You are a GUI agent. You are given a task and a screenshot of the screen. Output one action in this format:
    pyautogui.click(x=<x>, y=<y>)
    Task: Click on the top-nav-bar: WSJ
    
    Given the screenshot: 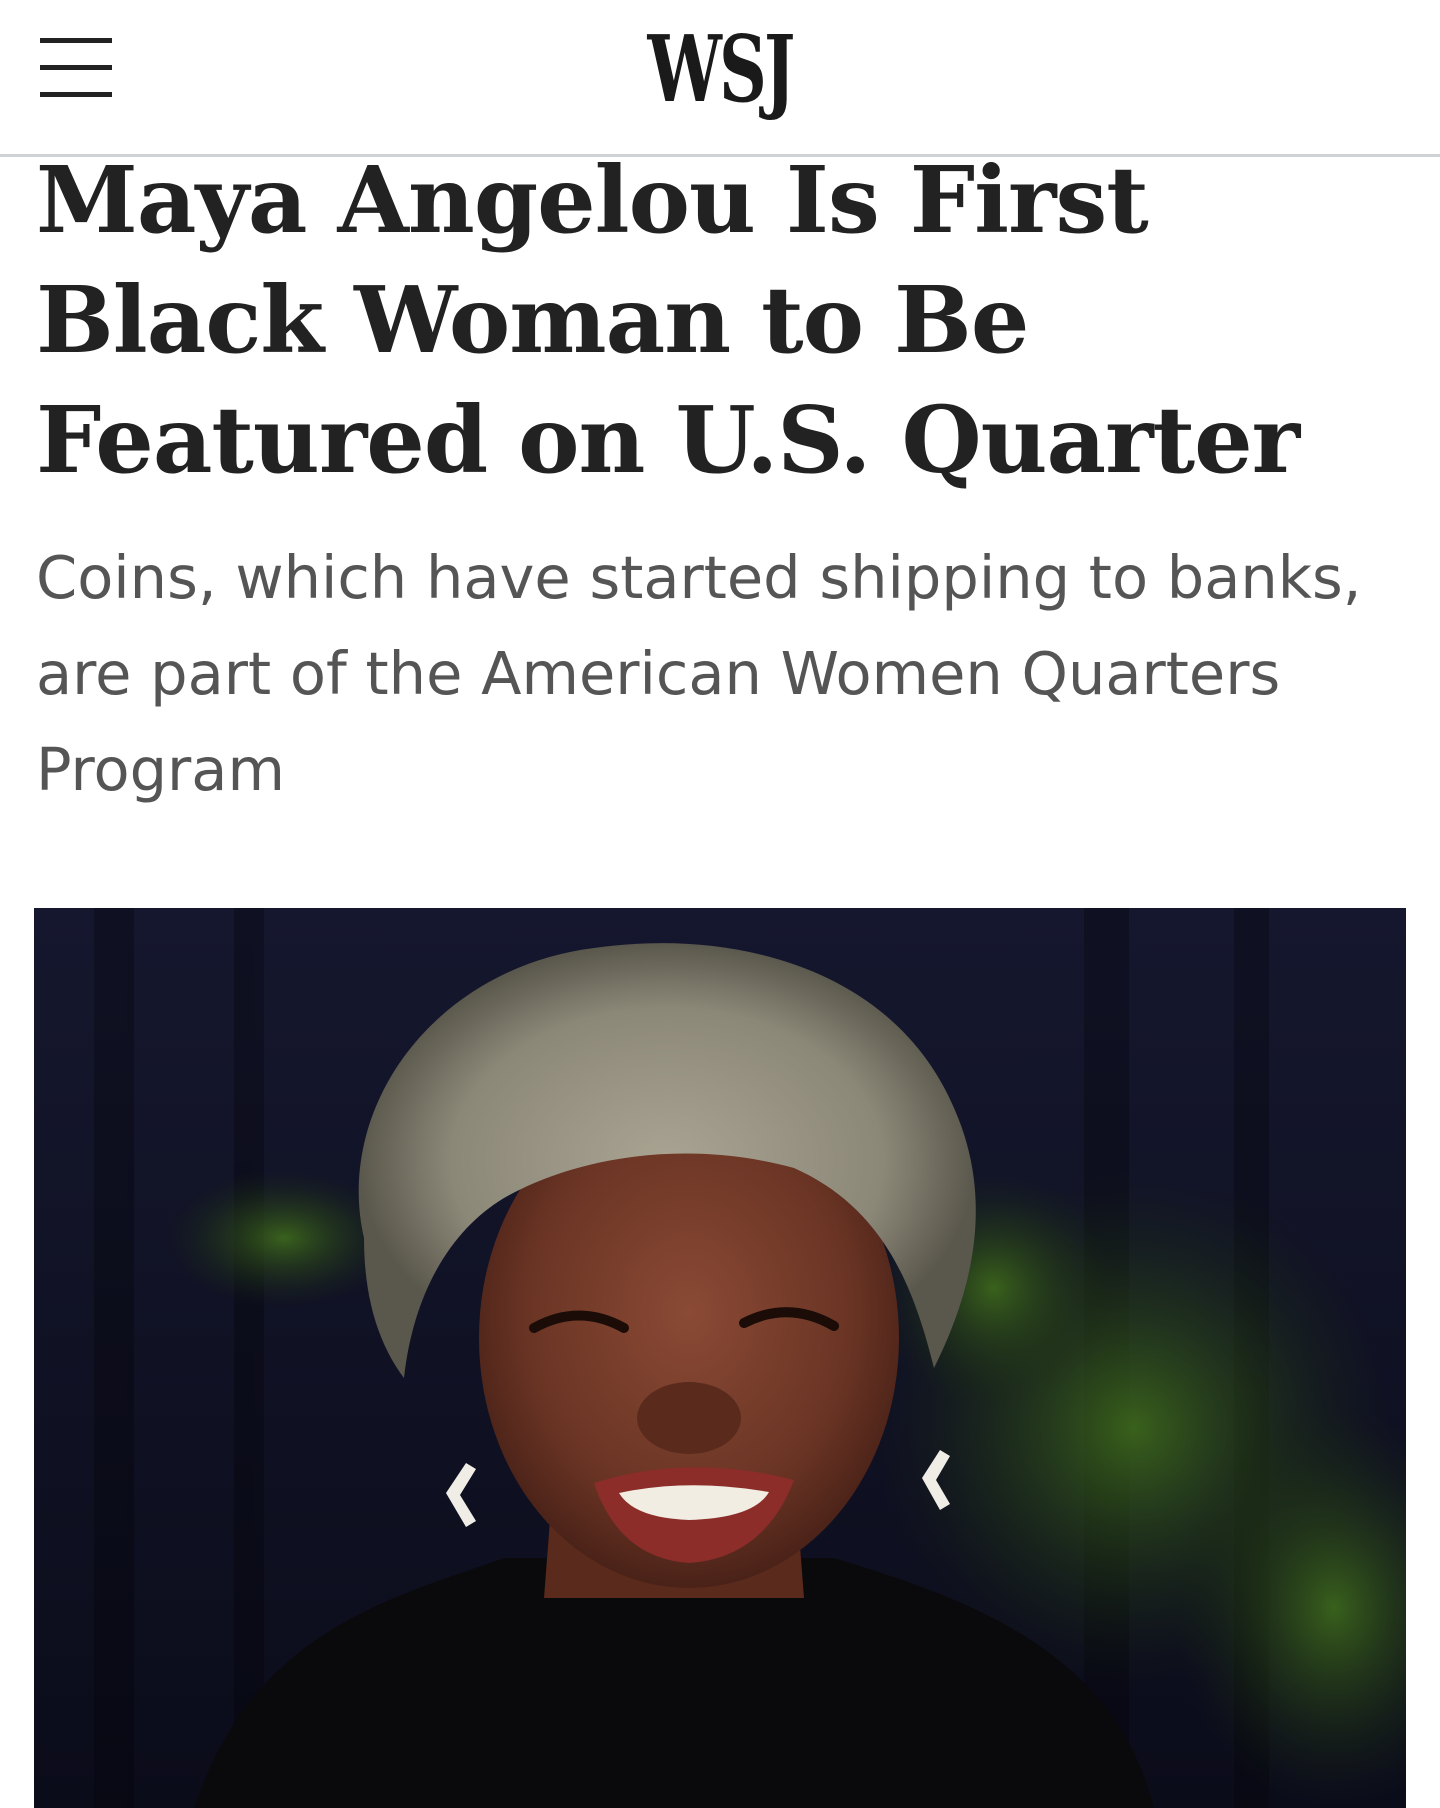 What is the action you would take?
    pyautogui.click(x=720, y=78)
    